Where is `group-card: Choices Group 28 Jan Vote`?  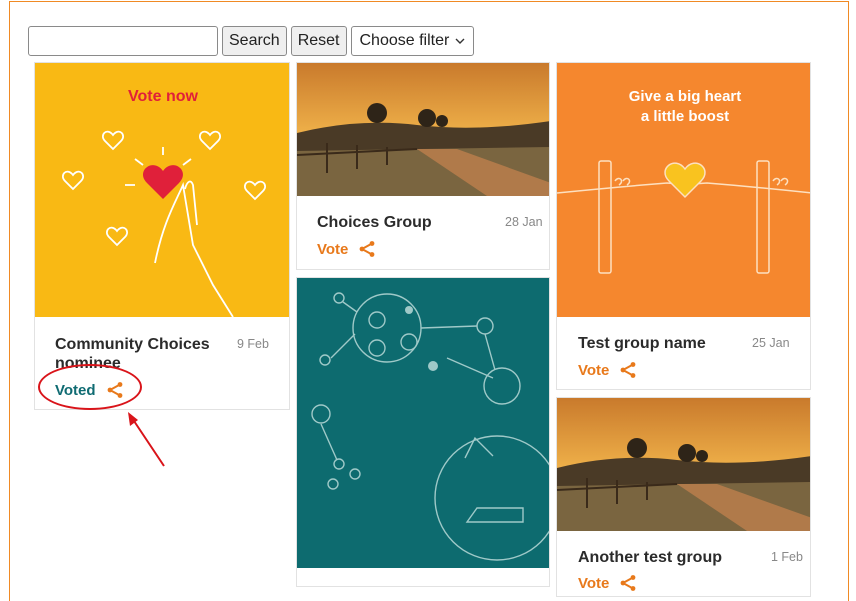 group-card: Choices Group 28 Jan Vote is located at coordinates (423, 166).